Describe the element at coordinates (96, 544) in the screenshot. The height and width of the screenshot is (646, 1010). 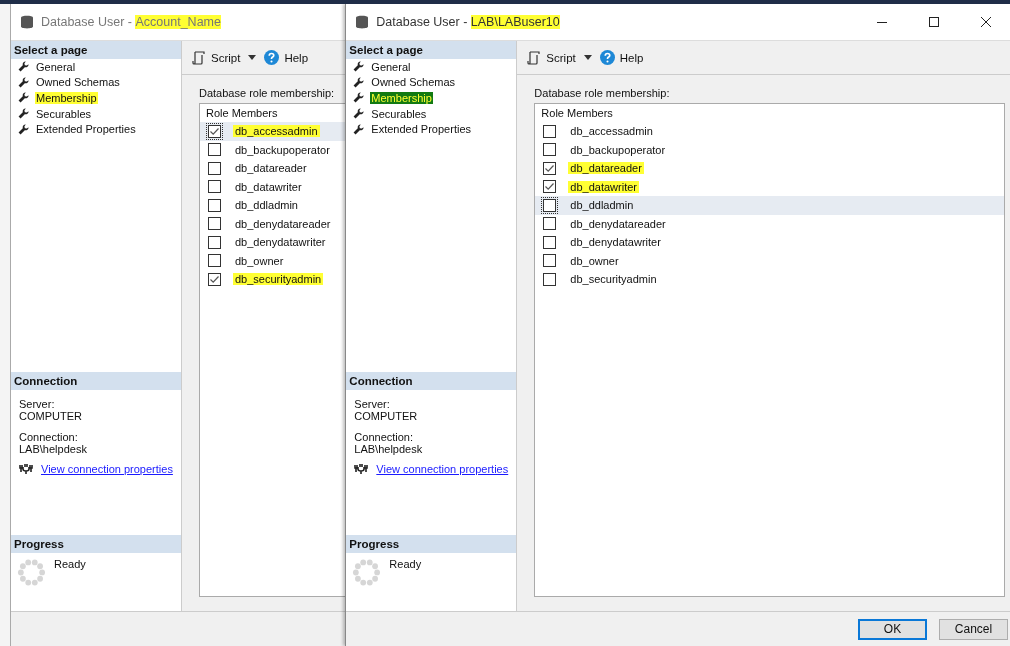
I see `section-header: Progress` at that location.